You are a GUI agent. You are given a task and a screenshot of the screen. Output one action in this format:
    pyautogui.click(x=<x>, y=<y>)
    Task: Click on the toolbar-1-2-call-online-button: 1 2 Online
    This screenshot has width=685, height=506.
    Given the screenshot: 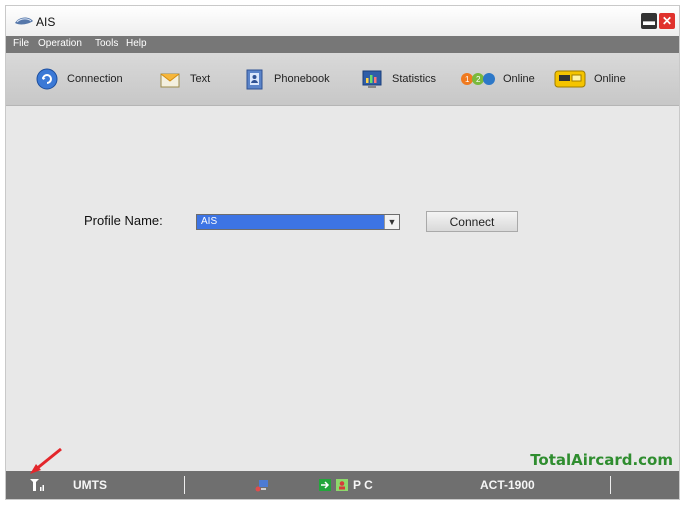 What is the action you would take?
    pyautogui.click(x=497, y=79)
    